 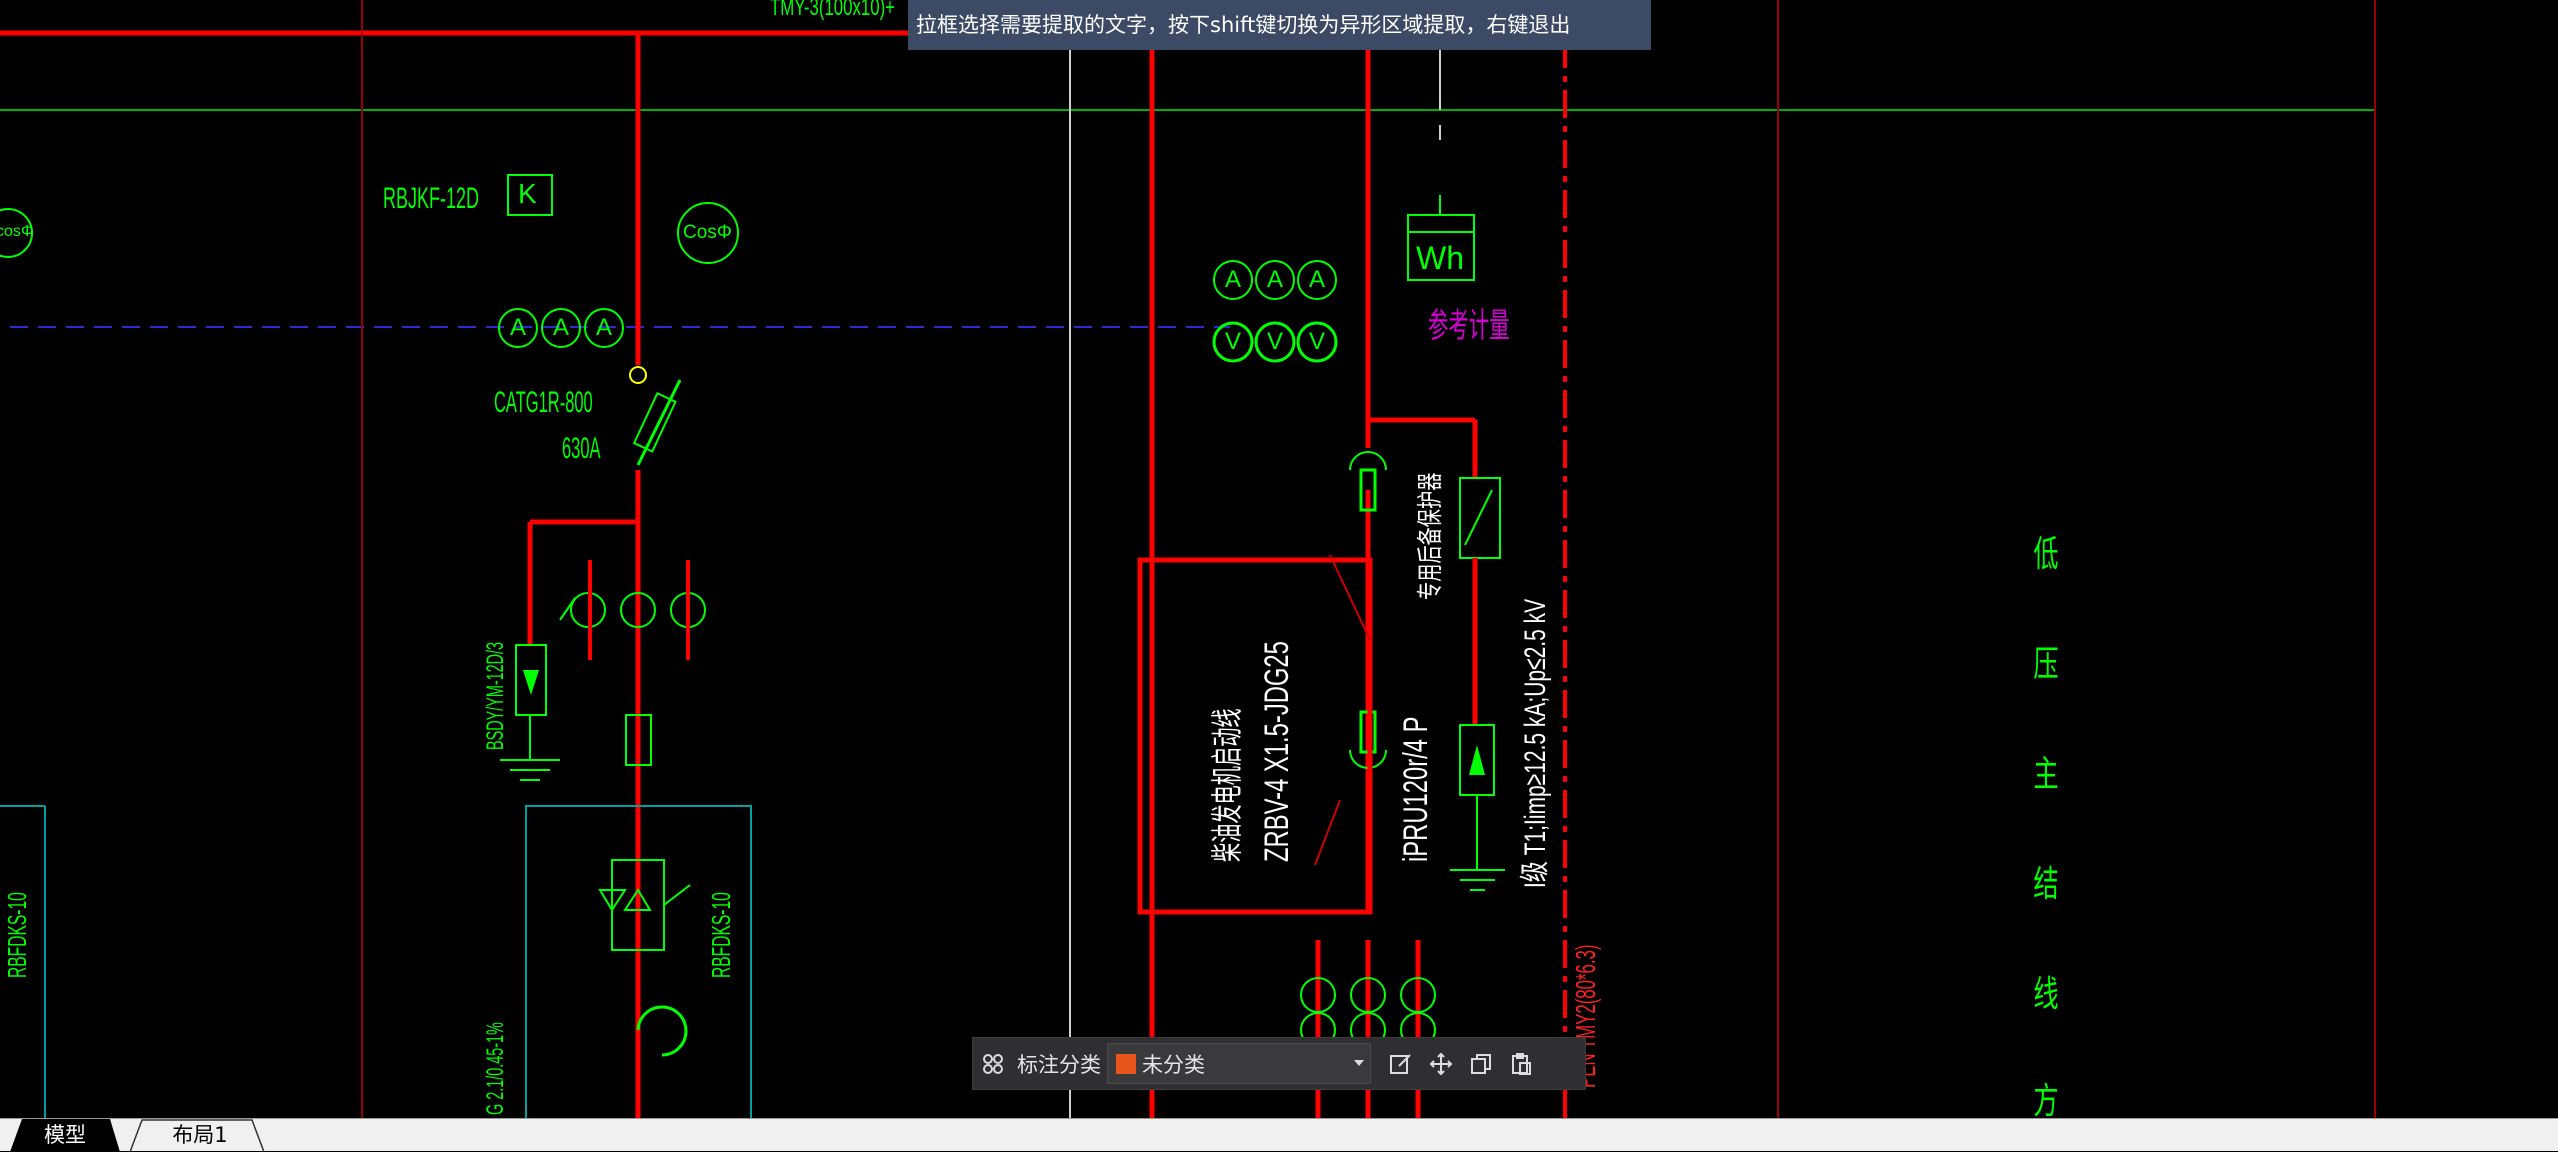 I want to click on layout-tab-bar: 模型 布局1, so click(x=1279, y=1135).